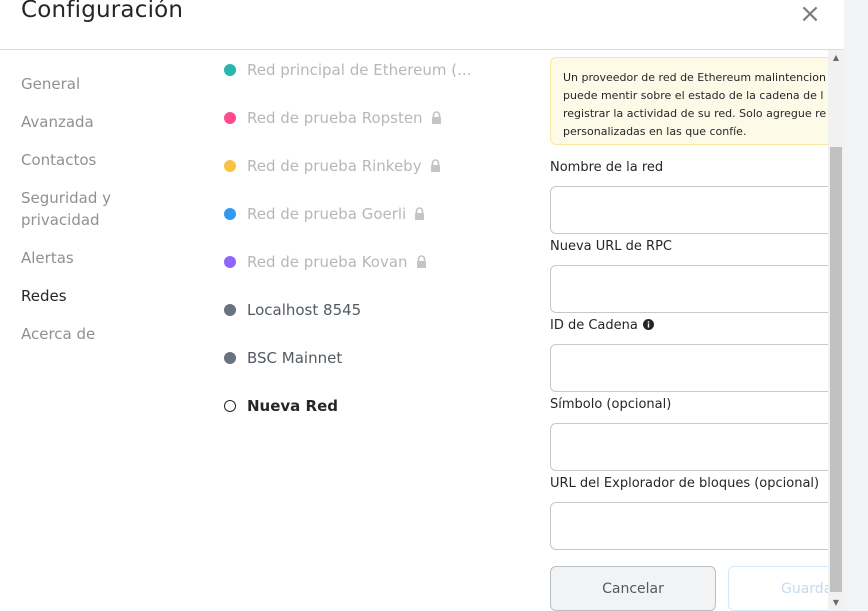 The width and height of the screenshot is (868, 611). I want to click on warning-line: personalizadas en las que confíe., so click(655, 131).